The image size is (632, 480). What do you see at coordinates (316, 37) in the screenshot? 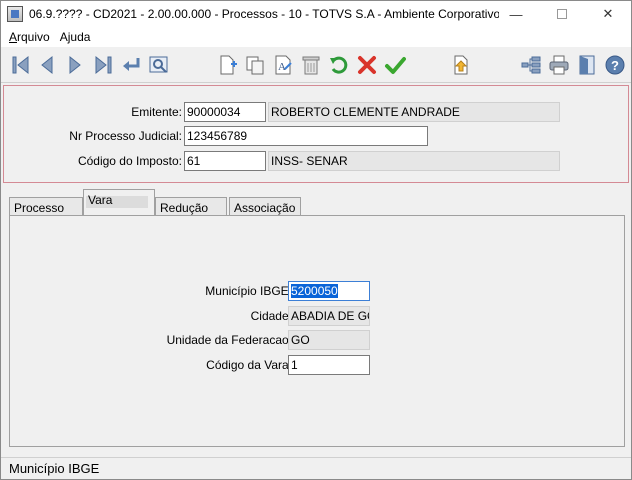
I see `menu-bar: Arquivo Ajuda` at bounding box center [316, 37].